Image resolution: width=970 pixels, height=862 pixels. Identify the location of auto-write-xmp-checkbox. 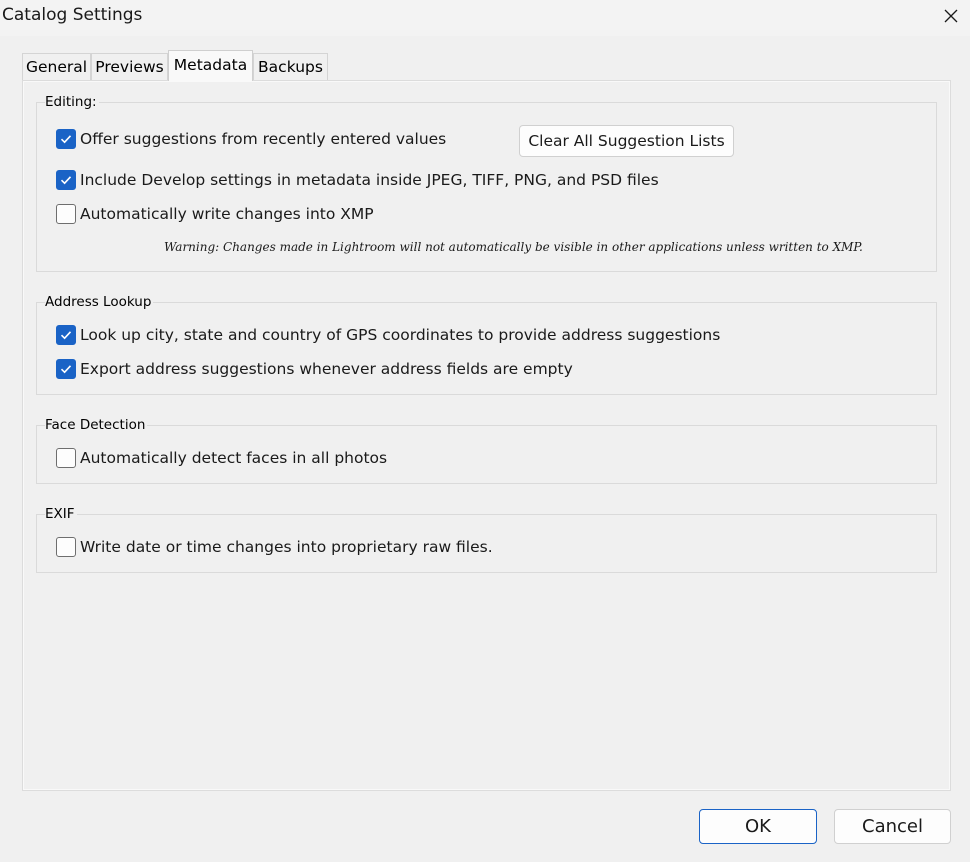
(66, 214).